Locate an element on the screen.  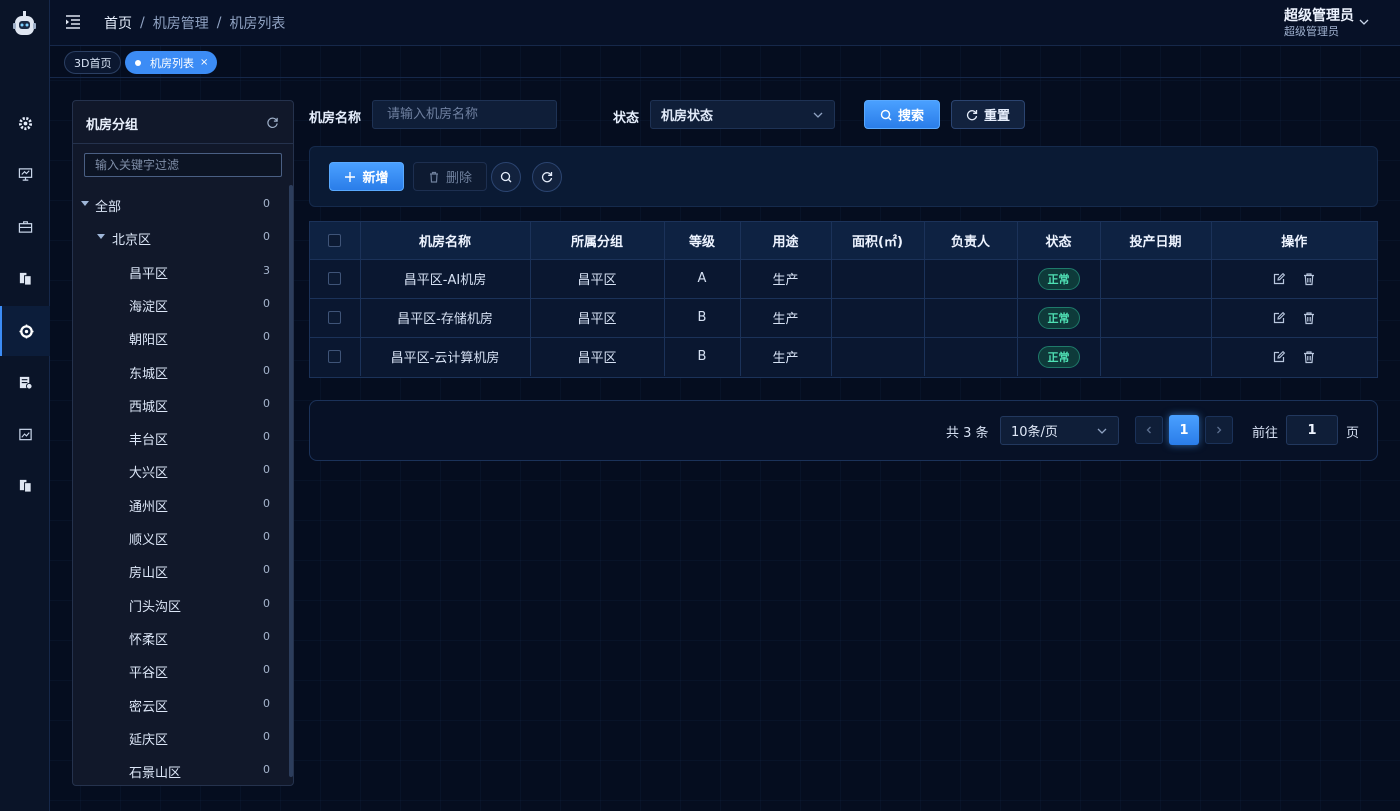
rail-monitor-icon is located at coordinates (25, 174).